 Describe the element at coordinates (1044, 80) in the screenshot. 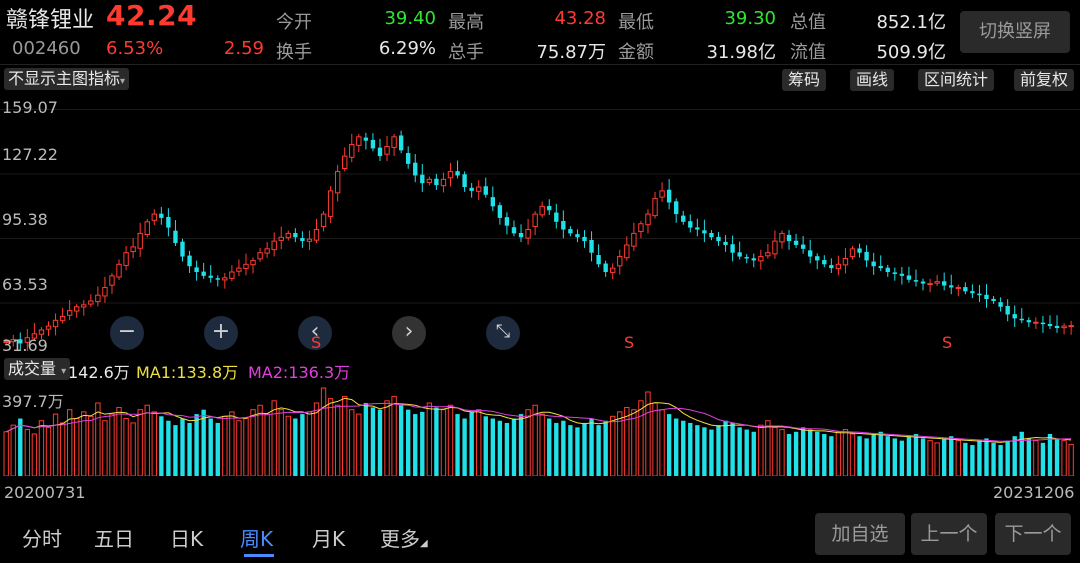

I see `adjust-button: 前复权` at that location.